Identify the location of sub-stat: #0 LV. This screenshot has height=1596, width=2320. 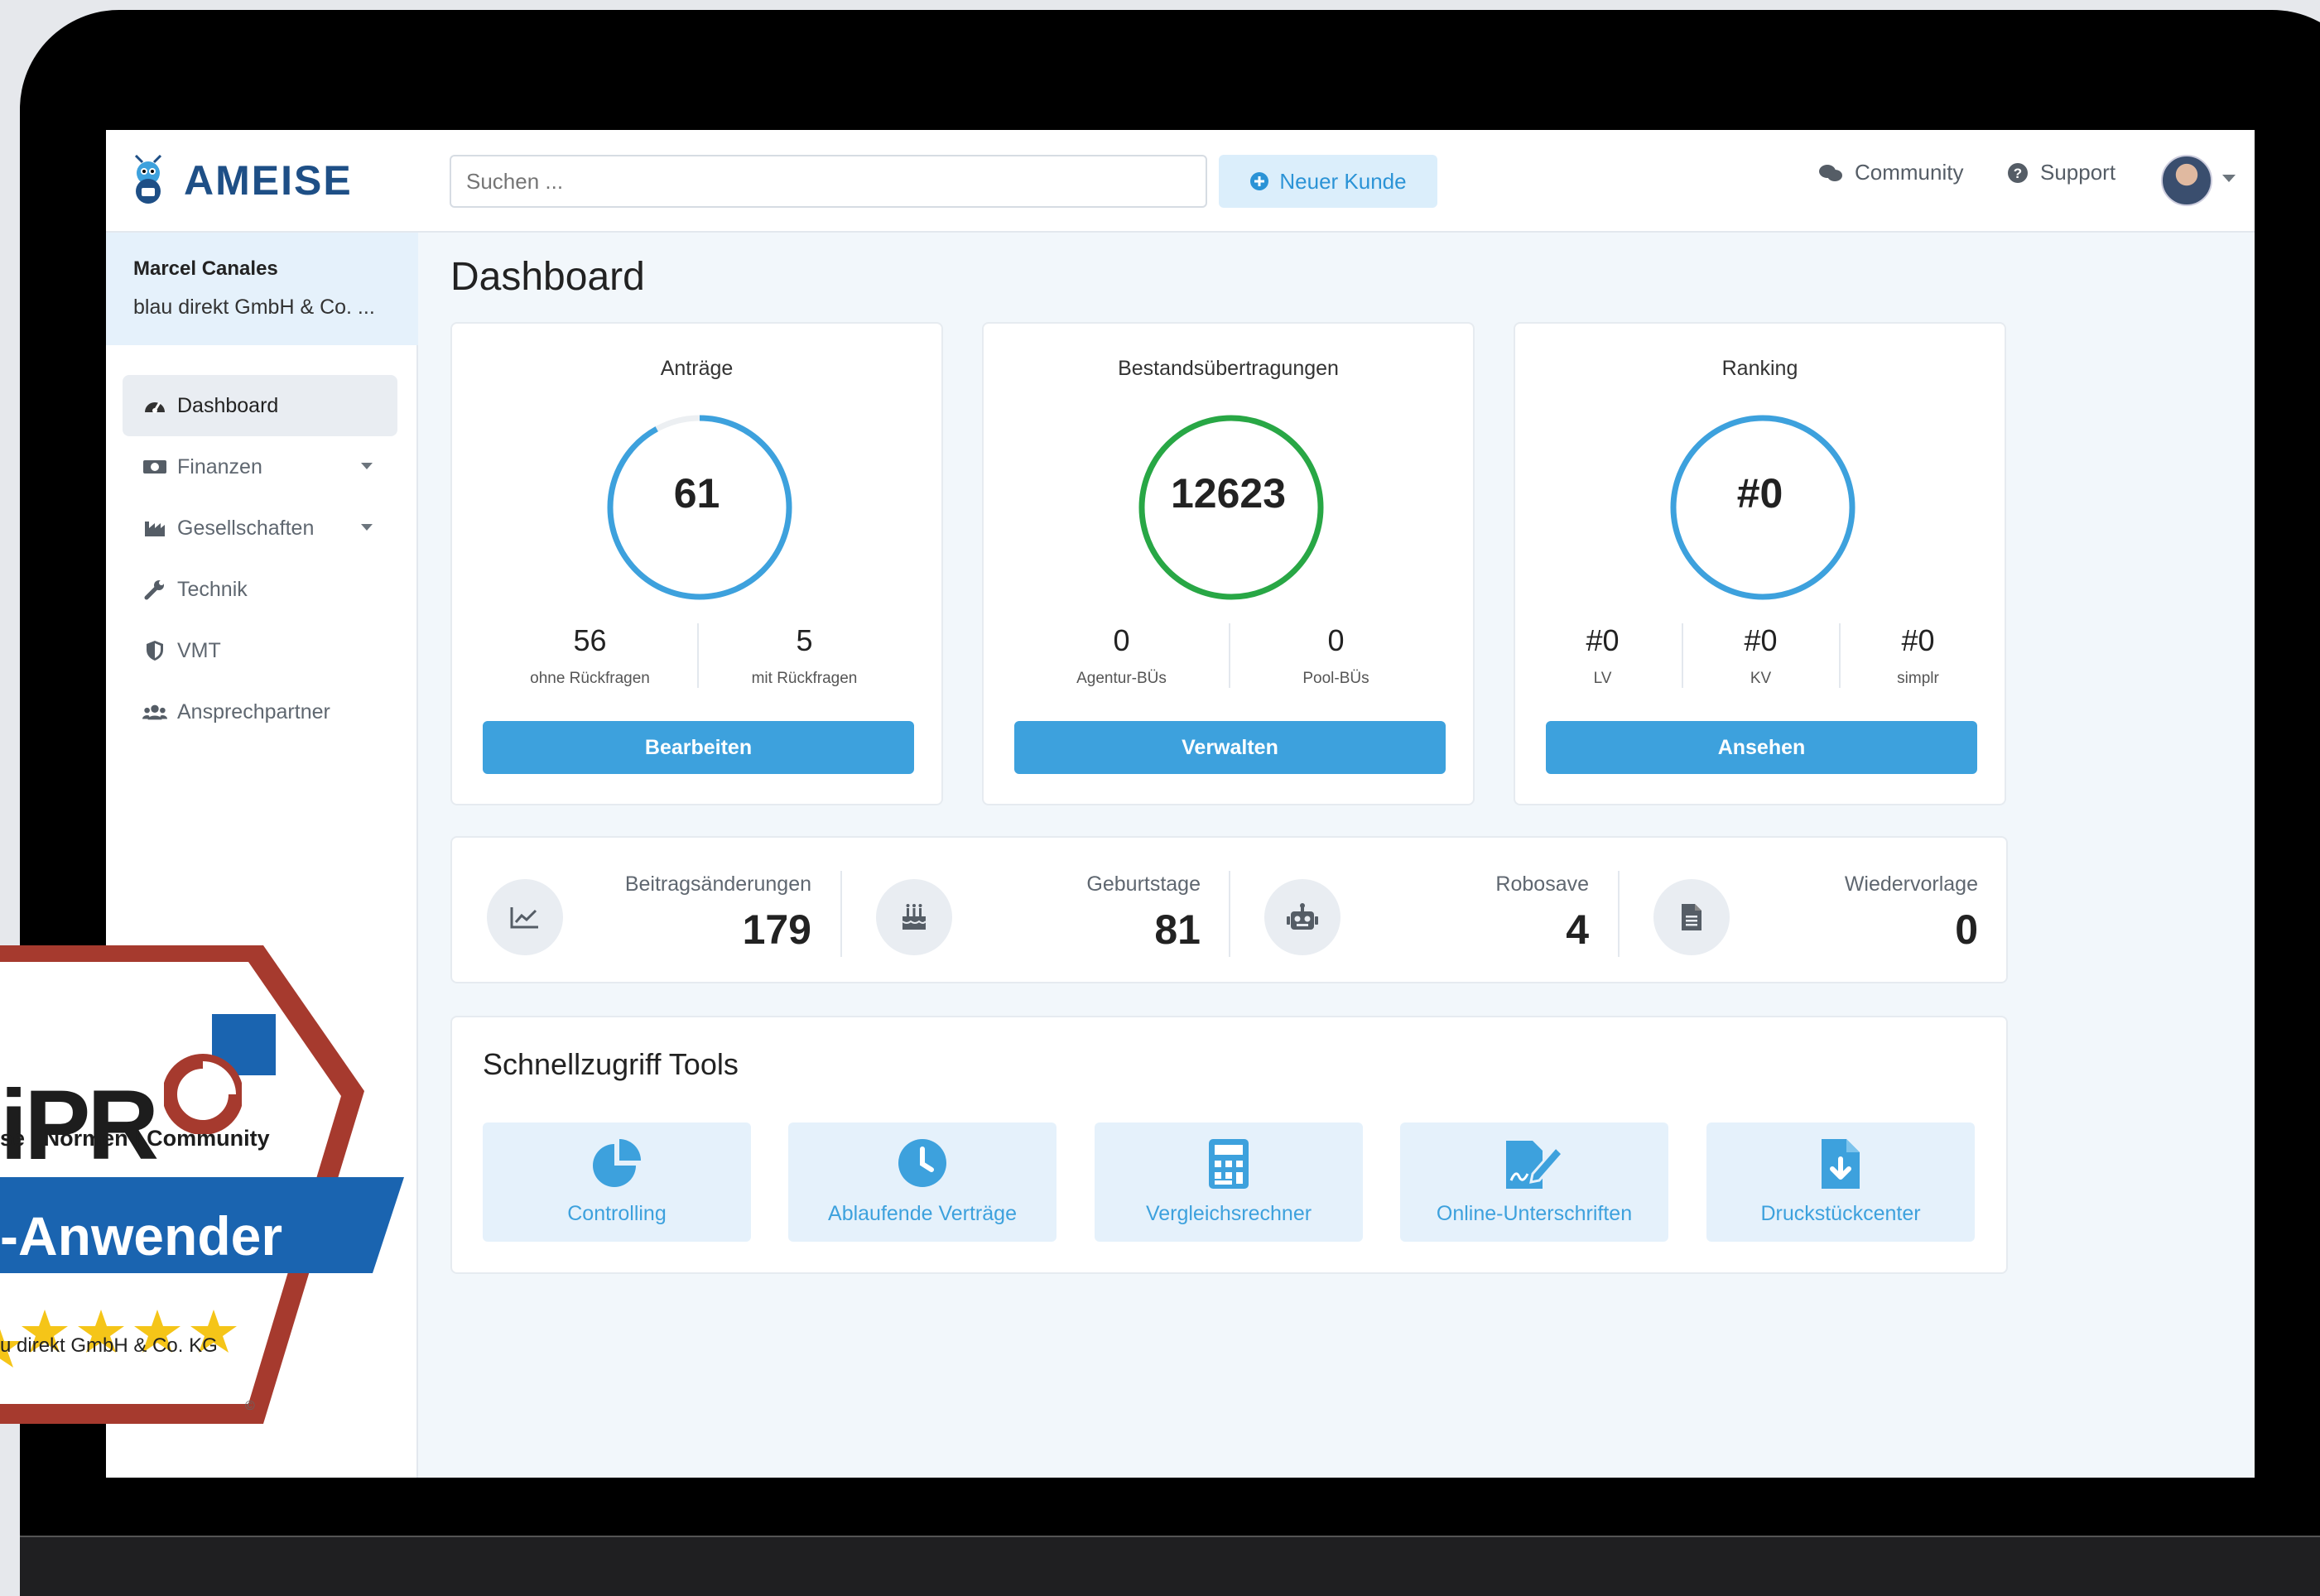
(1603, 655).